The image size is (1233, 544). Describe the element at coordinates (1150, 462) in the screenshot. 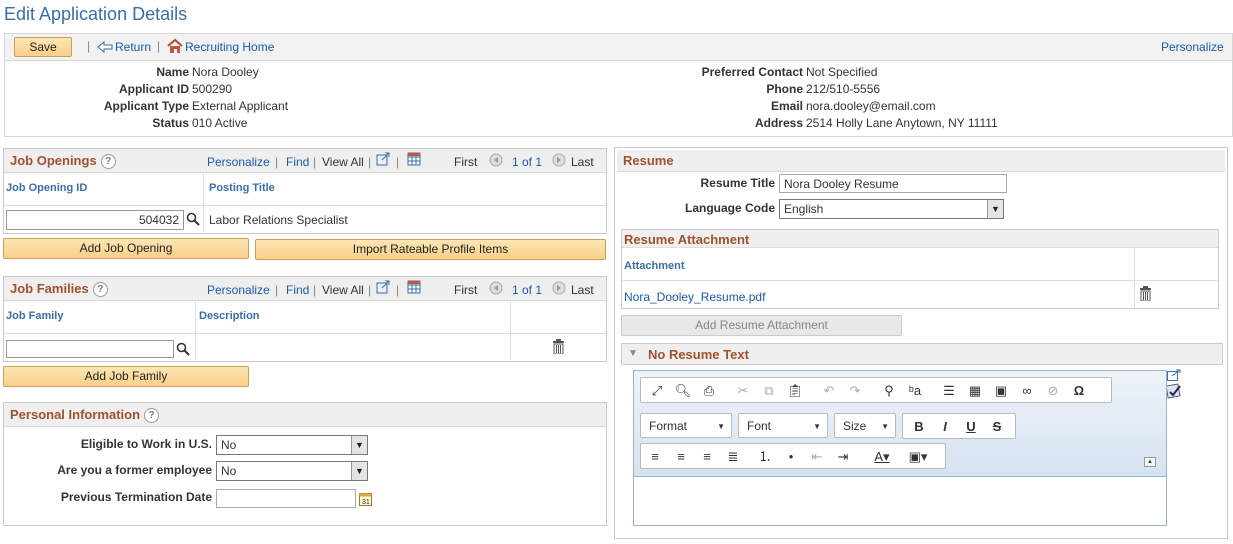

I see `collapse-toolbar-icon: ▲` at that location.